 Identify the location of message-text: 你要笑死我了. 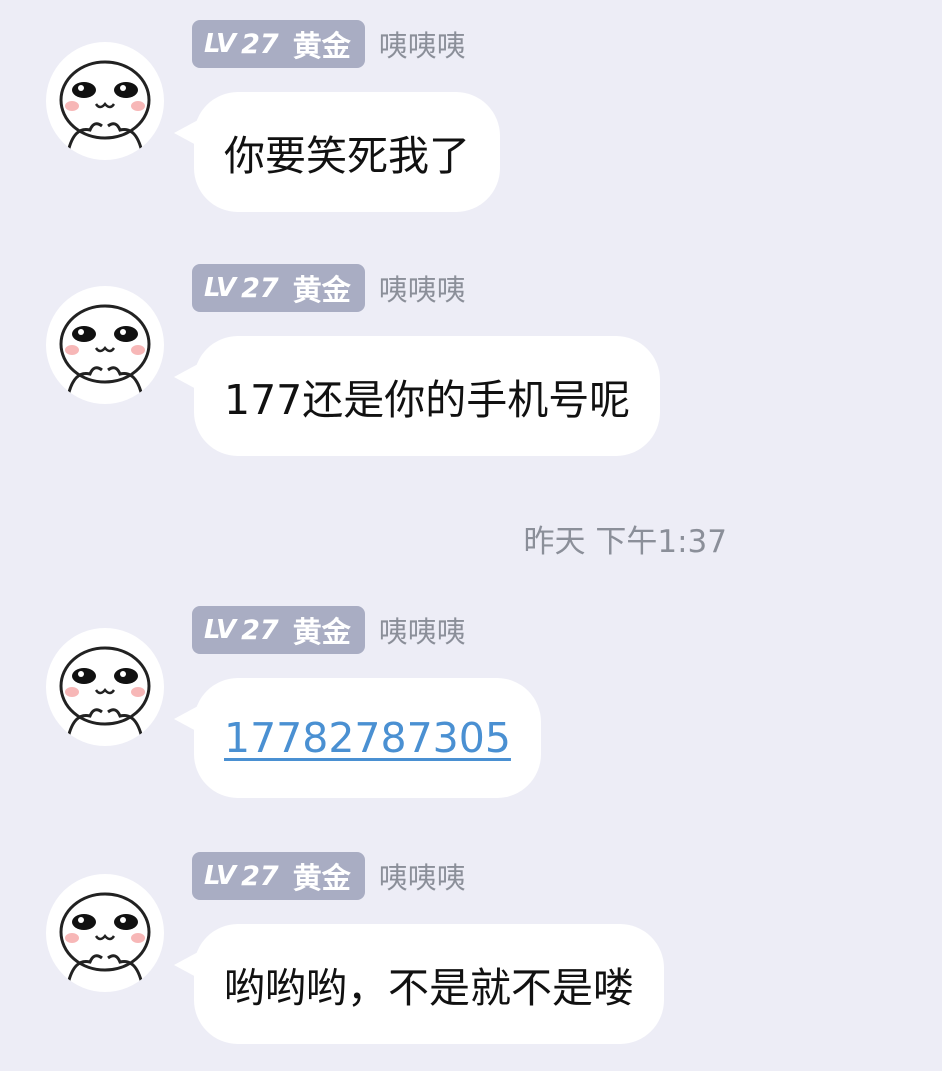
(347, 156).